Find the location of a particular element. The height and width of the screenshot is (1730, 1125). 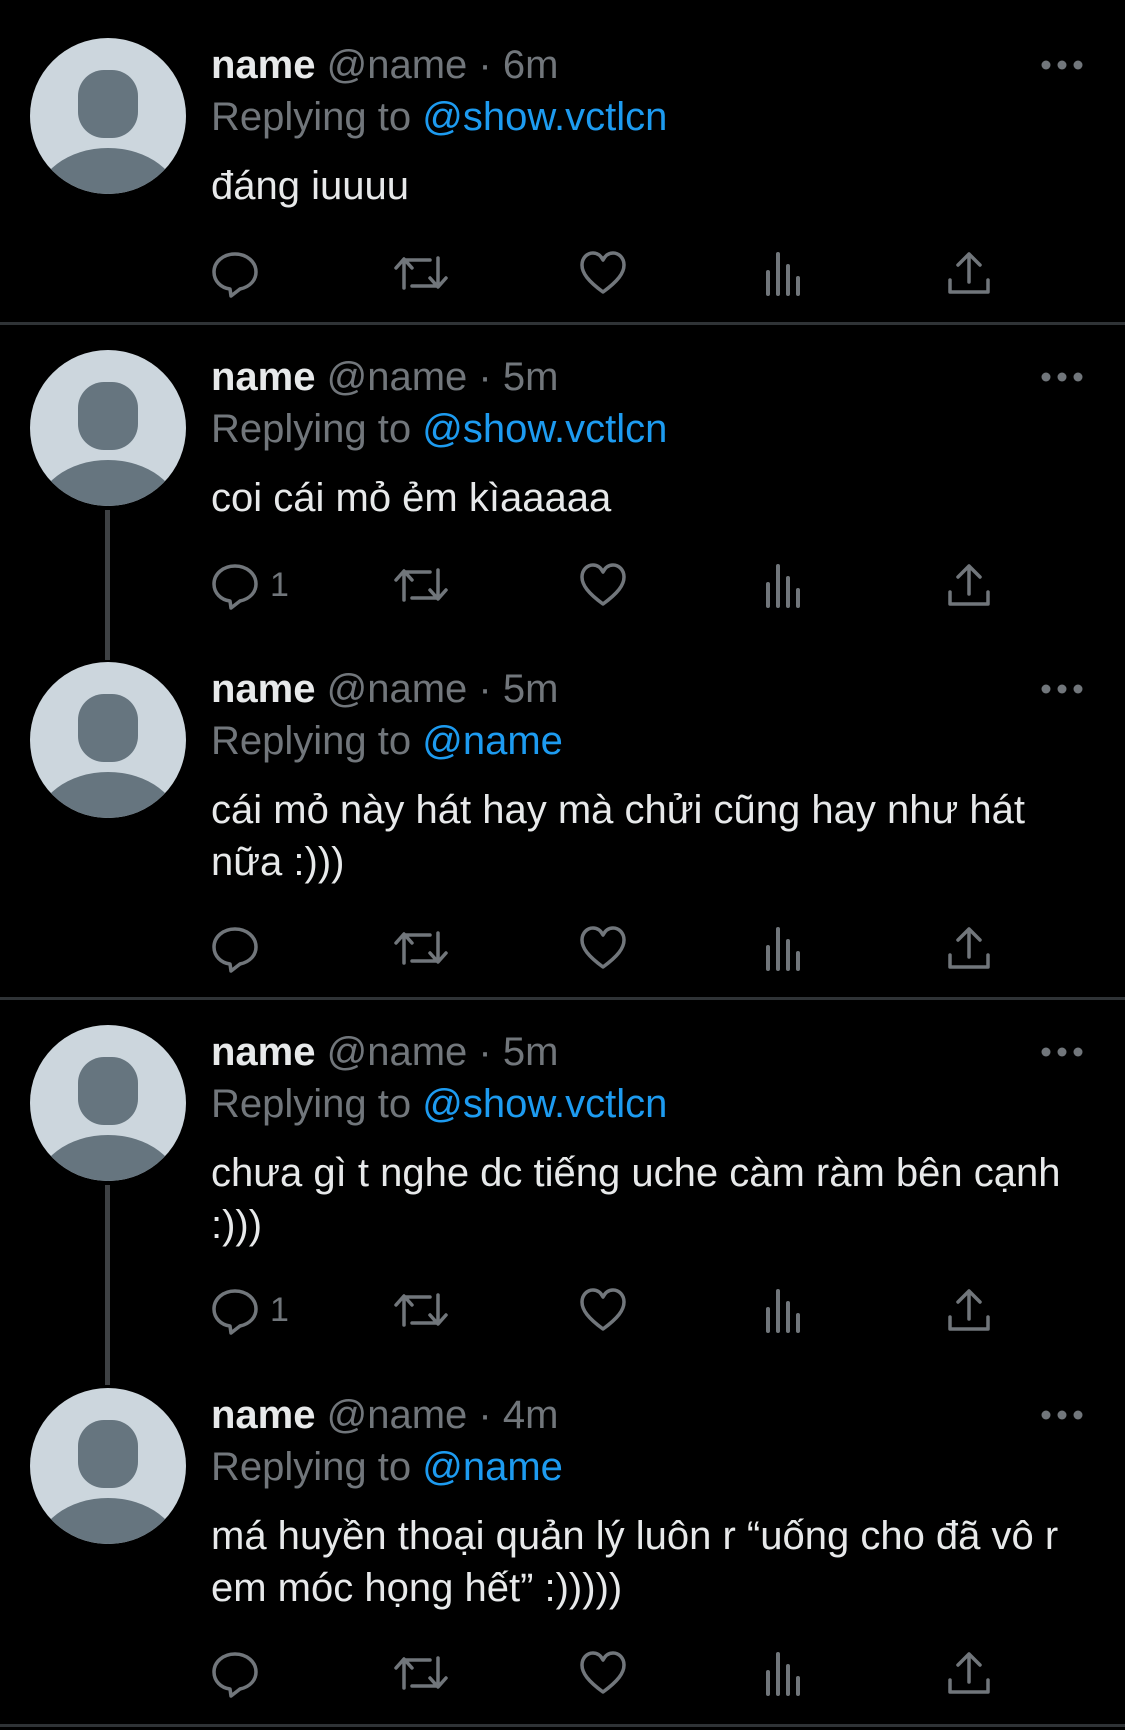

reply-count: 1 is located at coordinates (279, 1309).